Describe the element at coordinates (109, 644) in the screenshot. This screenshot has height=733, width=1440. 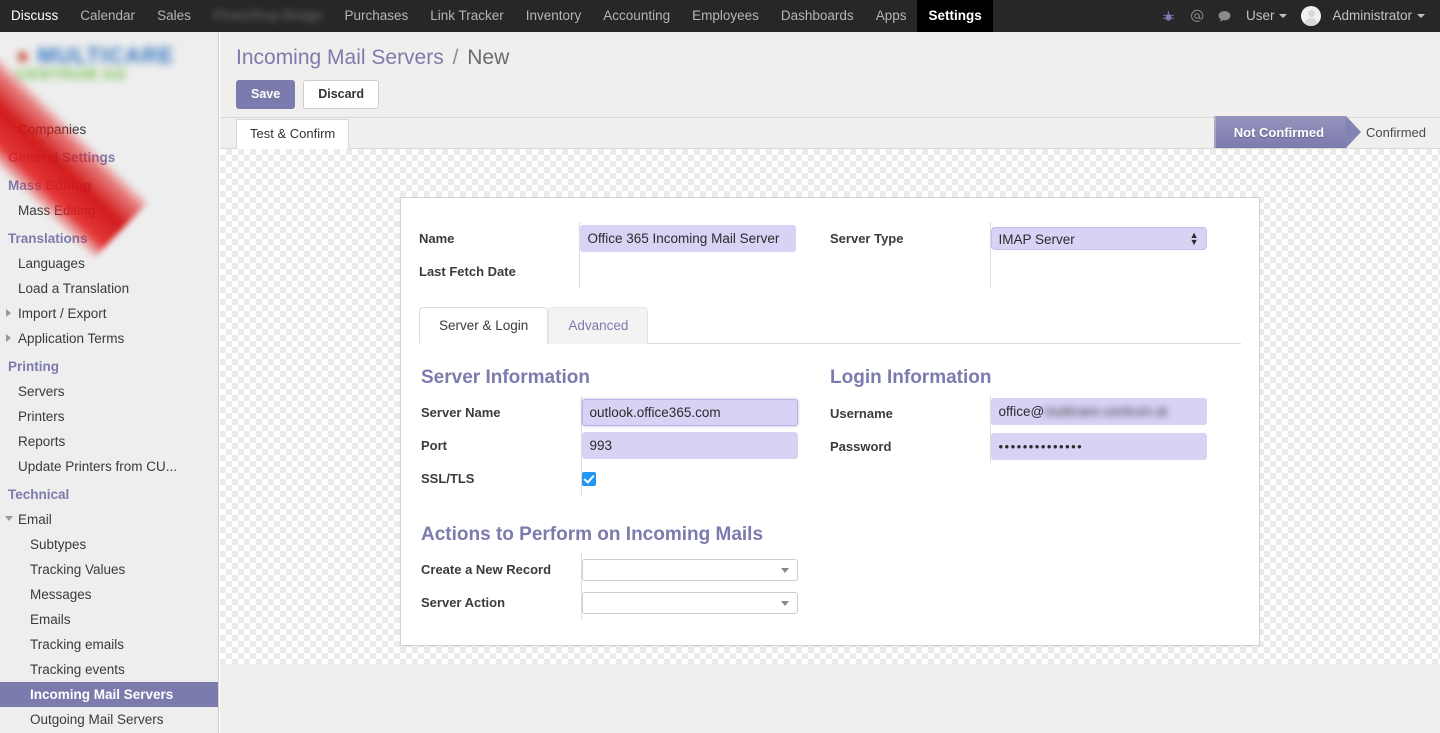
I see `sidebar-item-tracking-emails: Tracking emails` at that location.